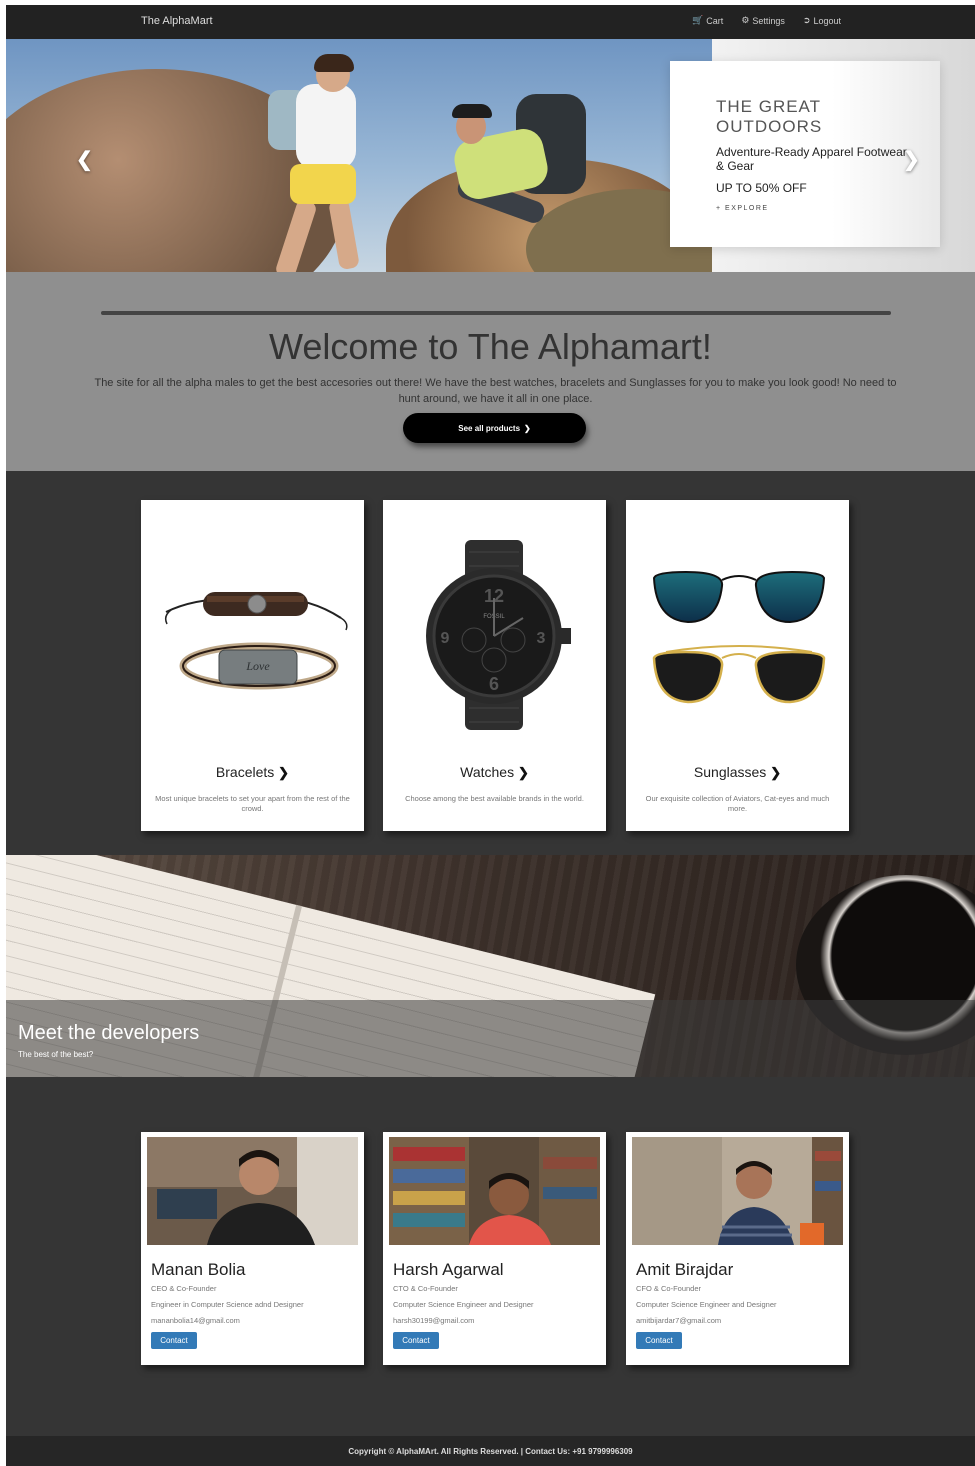 Image resolution: width=975 pixels, height=1466 pixels. What do you see at coordinates (806, 20) in the screenshot?
I see `logout-icon: ➲` at bounding box center [806, 20].